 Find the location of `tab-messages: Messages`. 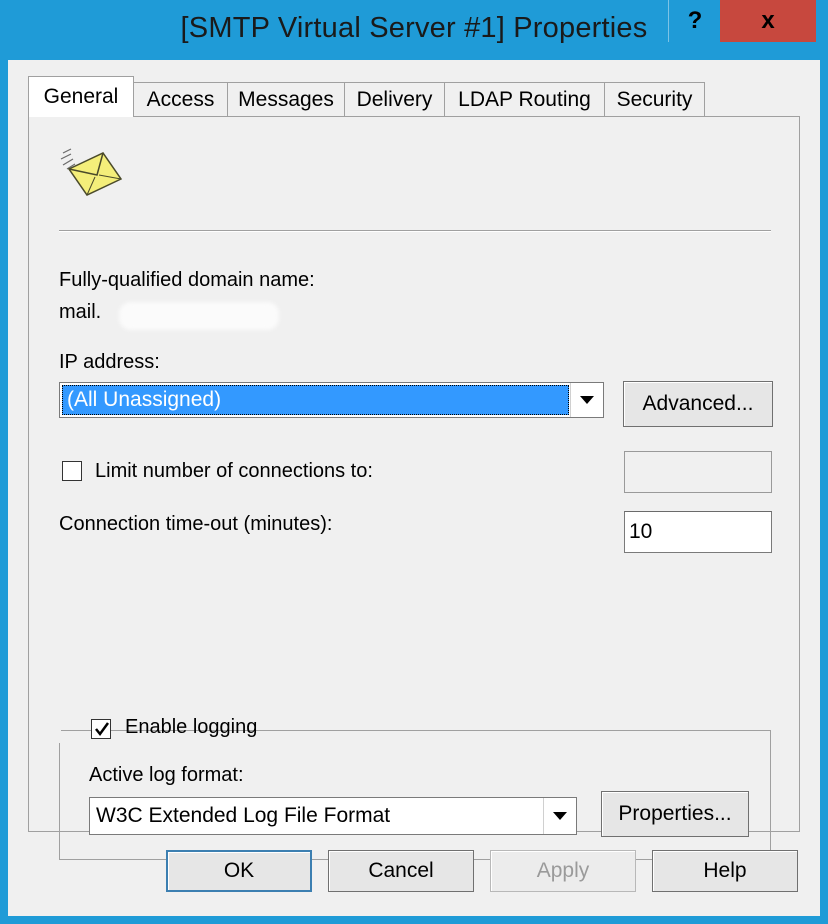

tab-messages: Messages is located at coordinates (286, 99).